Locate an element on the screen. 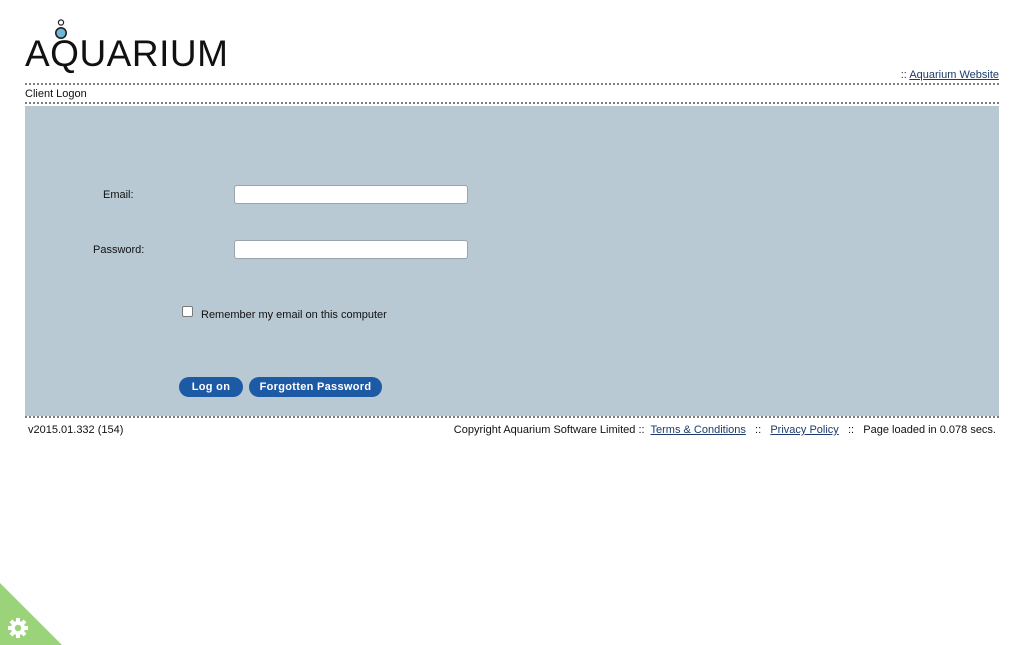 The image size is (1024, 645). privacy-policy-link: Privacy Policy is located at coordinates (804, 430).